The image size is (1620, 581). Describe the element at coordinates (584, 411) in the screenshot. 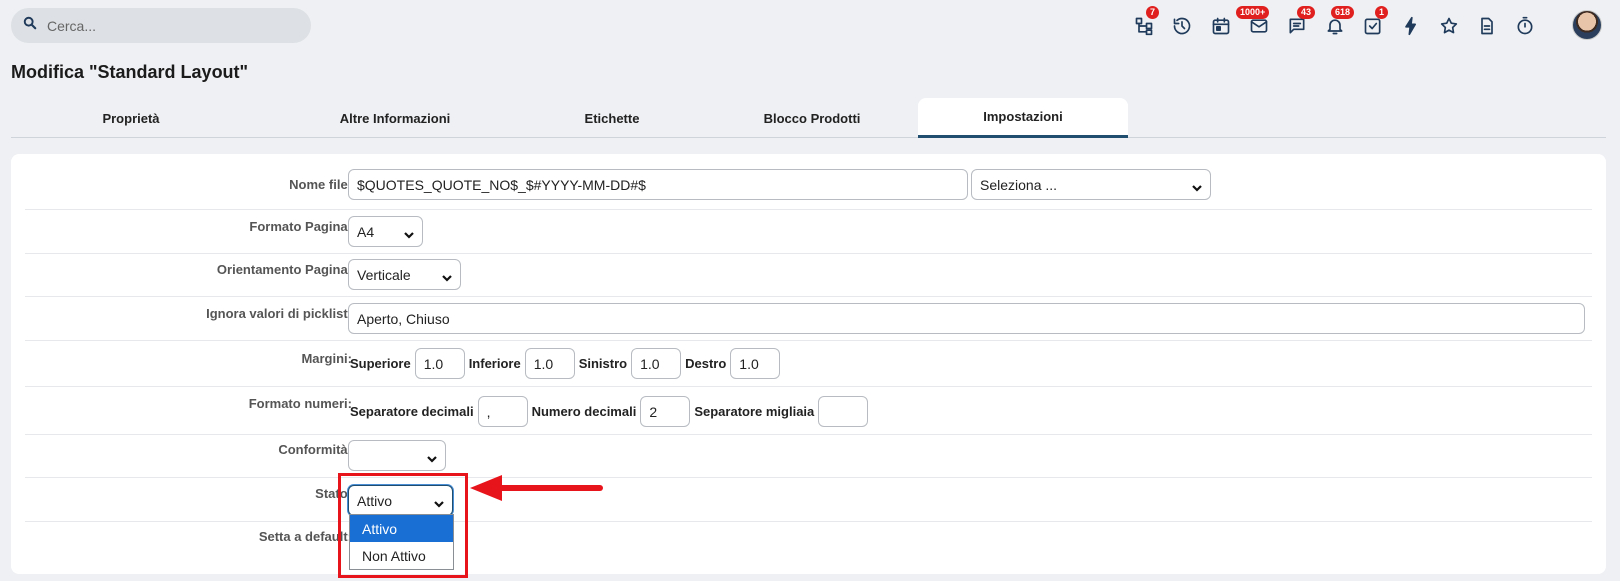

I see `decimals-label: Numero decimali` at that location.